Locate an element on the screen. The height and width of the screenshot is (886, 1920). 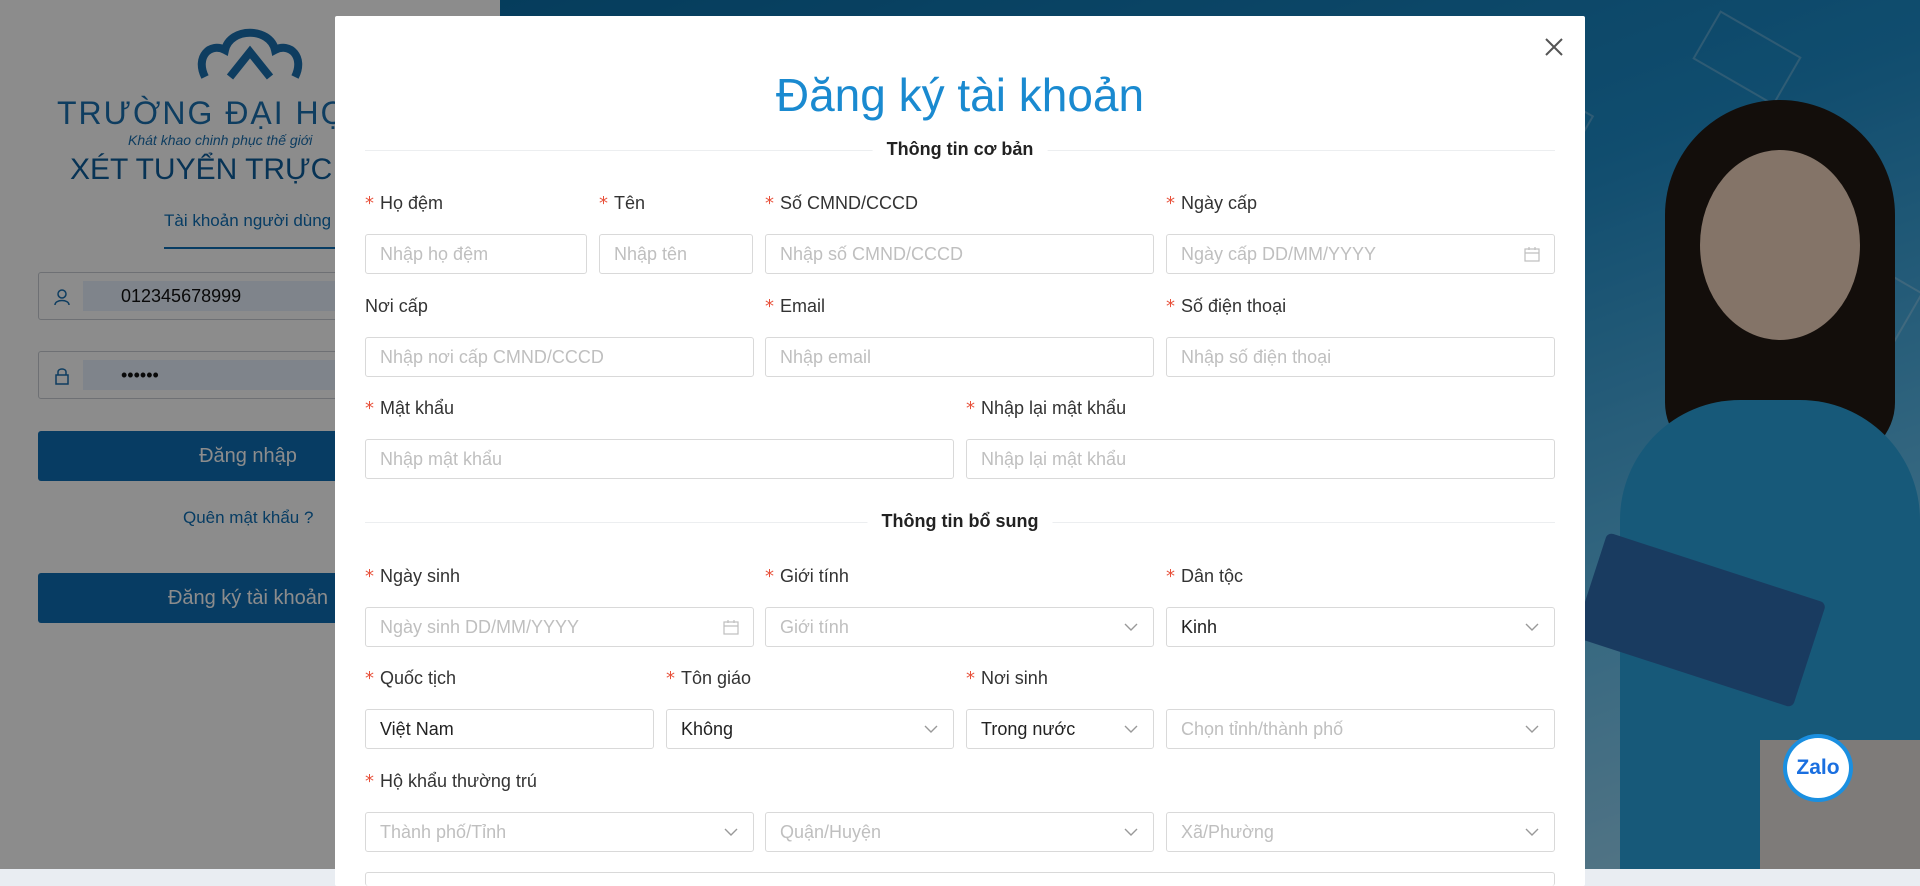
label-nhap-lai-mat-khau: * Nhập lại mật khẩu is located at coordinates (1046, 408).